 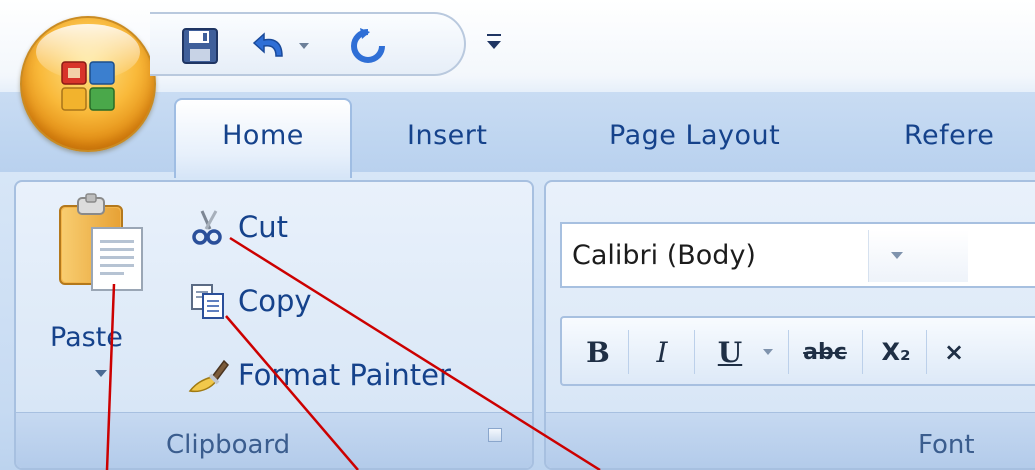 I want to click on underline-dropdown, so click(x=768, y=352).